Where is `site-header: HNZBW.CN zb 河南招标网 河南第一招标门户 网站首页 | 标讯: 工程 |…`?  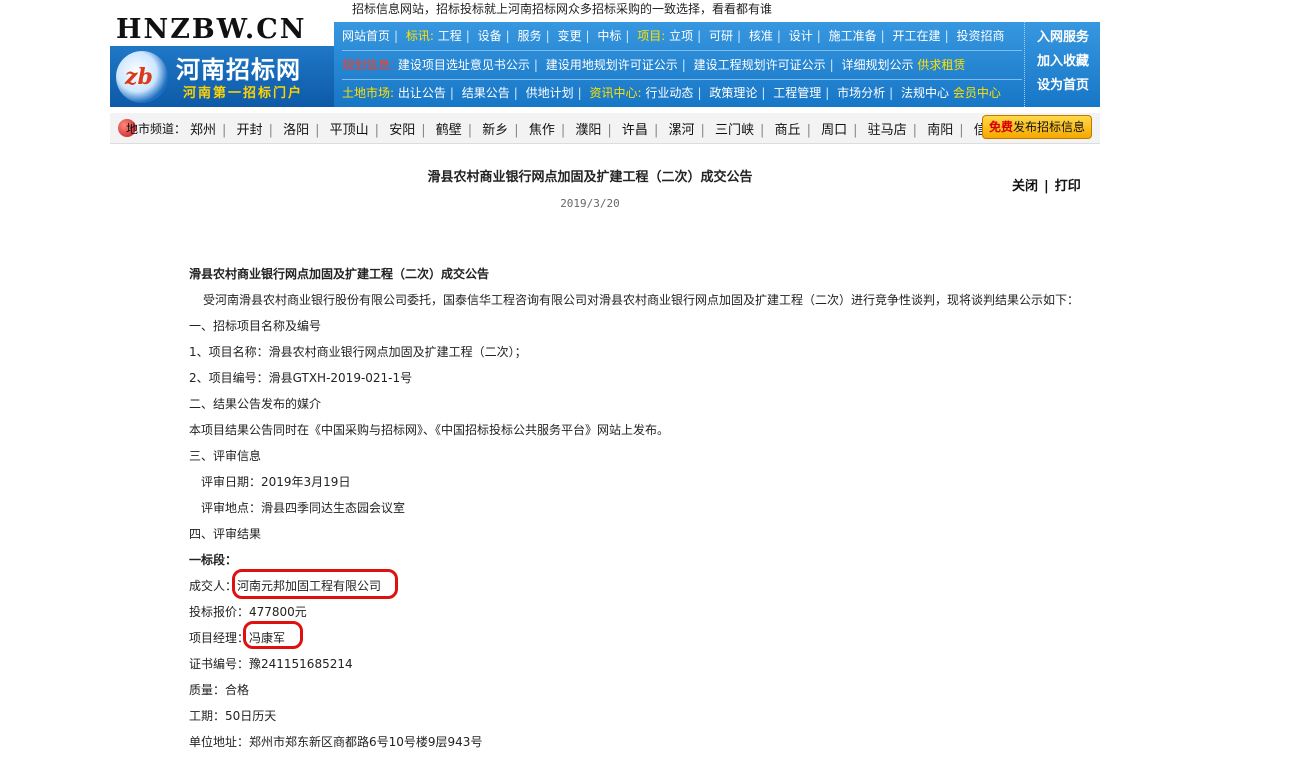
site-header: HNZBW.CN zb 河南招标网 河南第一招标门户 网站首页 | 标讯: 工程 |… is located at coordinates (605, 60).